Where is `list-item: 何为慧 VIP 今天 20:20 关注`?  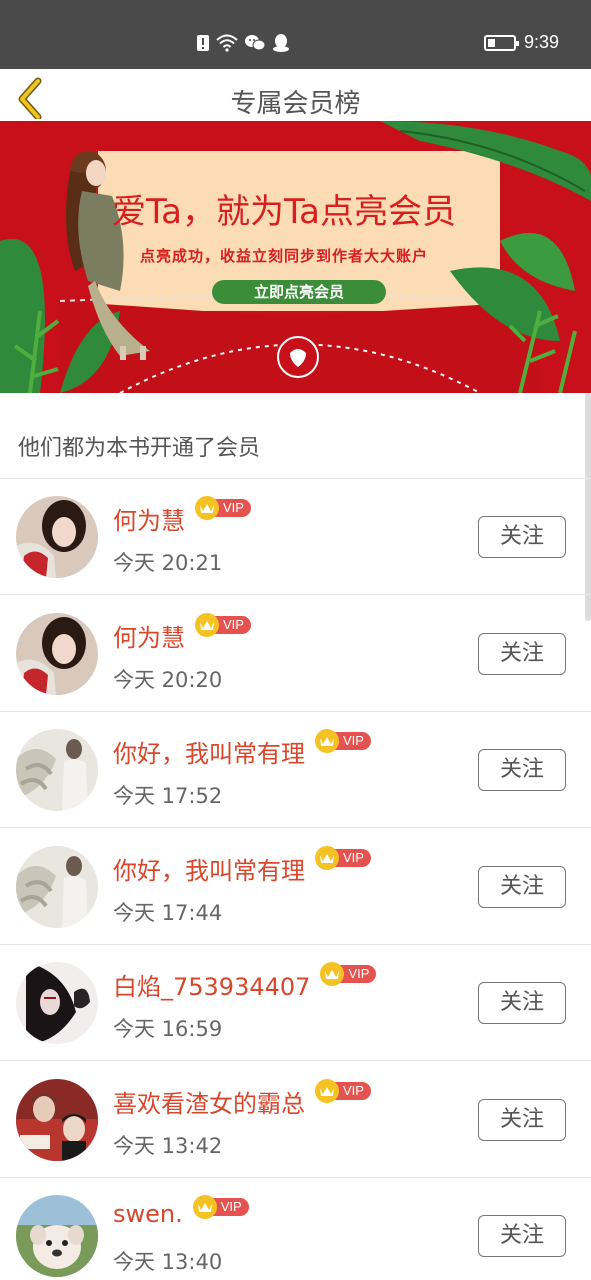 list-item: 何为慧 VIP 今天 20:20 关注 is located at coordinates (295, 654).